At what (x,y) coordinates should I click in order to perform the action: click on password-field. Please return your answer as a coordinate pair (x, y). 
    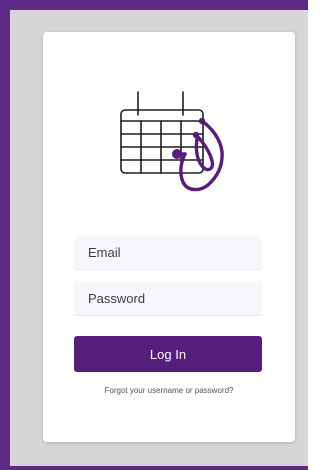
    Looking at the image, I should click on (168, 299).